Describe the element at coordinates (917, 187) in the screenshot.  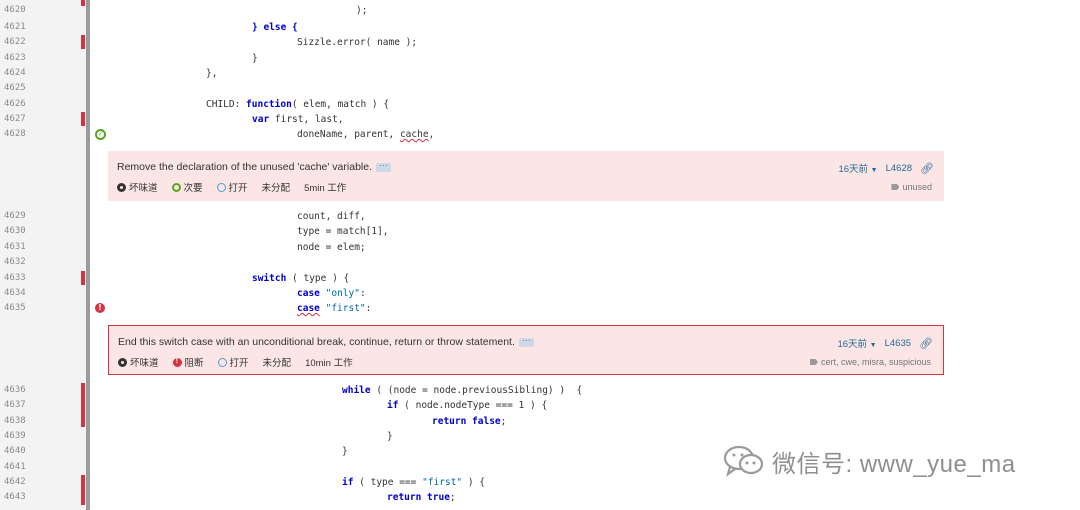
I see `issue-tags-text: unused` at that location.